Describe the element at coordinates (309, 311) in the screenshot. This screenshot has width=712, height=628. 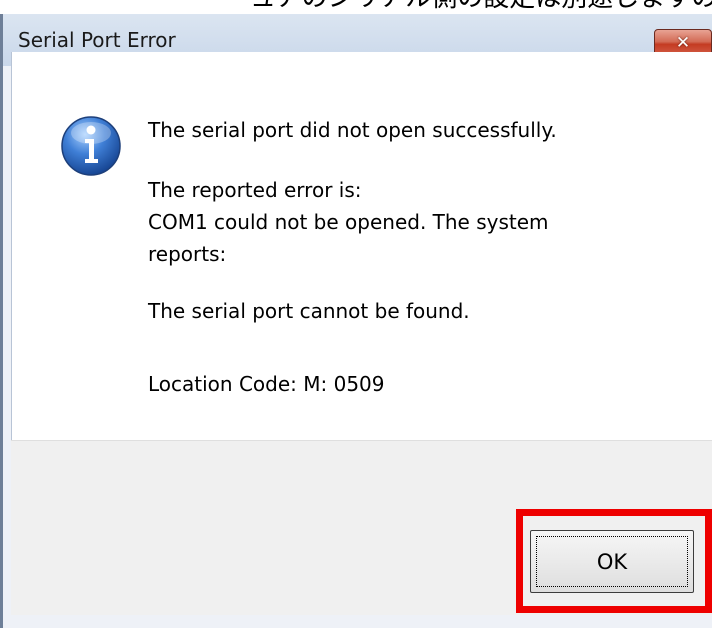
I see `message-line: The serial port cannot be found.` at that location.